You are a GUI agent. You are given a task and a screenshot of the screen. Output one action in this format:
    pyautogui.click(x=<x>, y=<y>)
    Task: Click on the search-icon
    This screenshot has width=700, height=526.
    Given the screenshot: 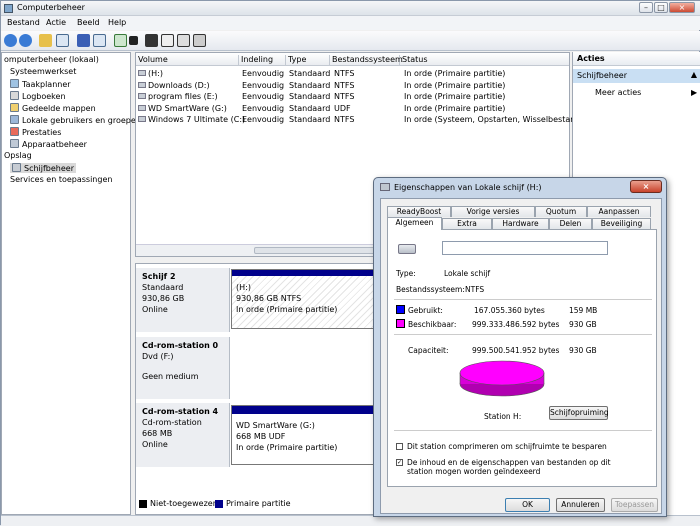 What is the action you would take?
    pyautogui.click(x=183, y=40)
    